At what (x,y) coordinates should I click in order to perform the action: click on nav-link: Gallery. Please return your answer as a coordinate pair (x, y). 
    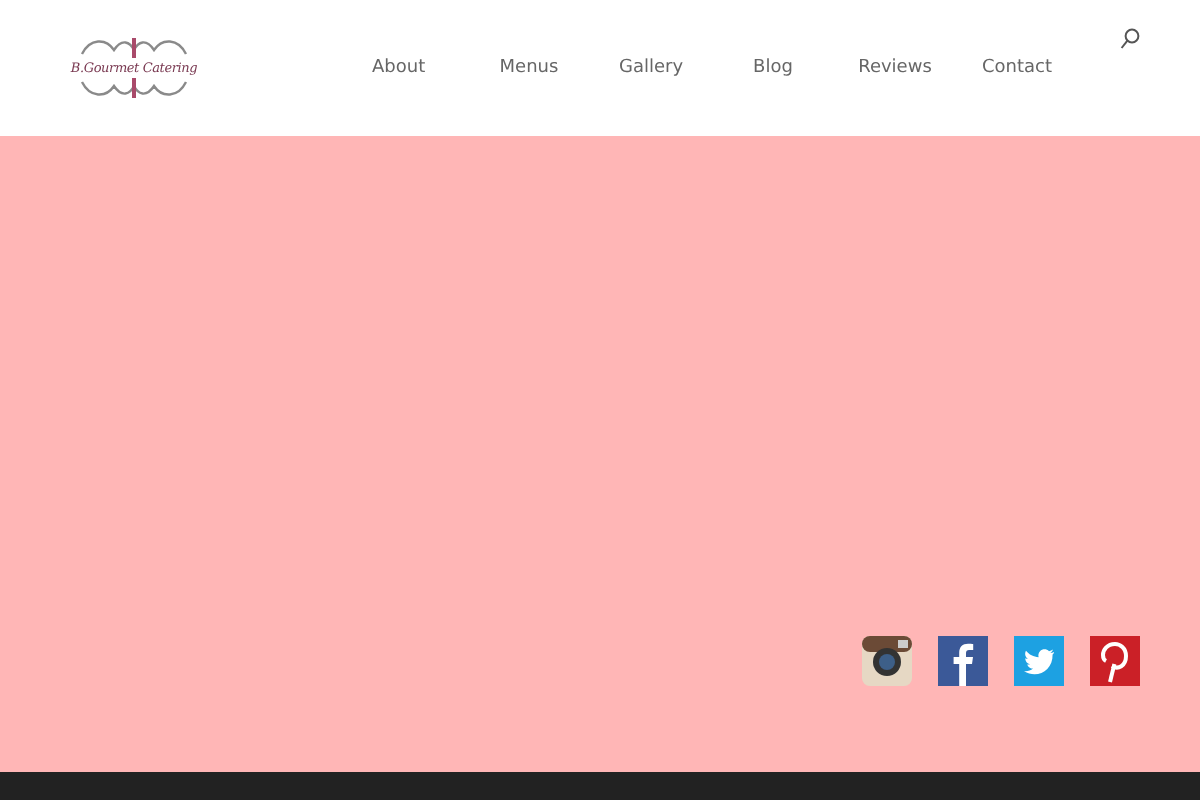
    Looking at the image, I should click on (651, 68).